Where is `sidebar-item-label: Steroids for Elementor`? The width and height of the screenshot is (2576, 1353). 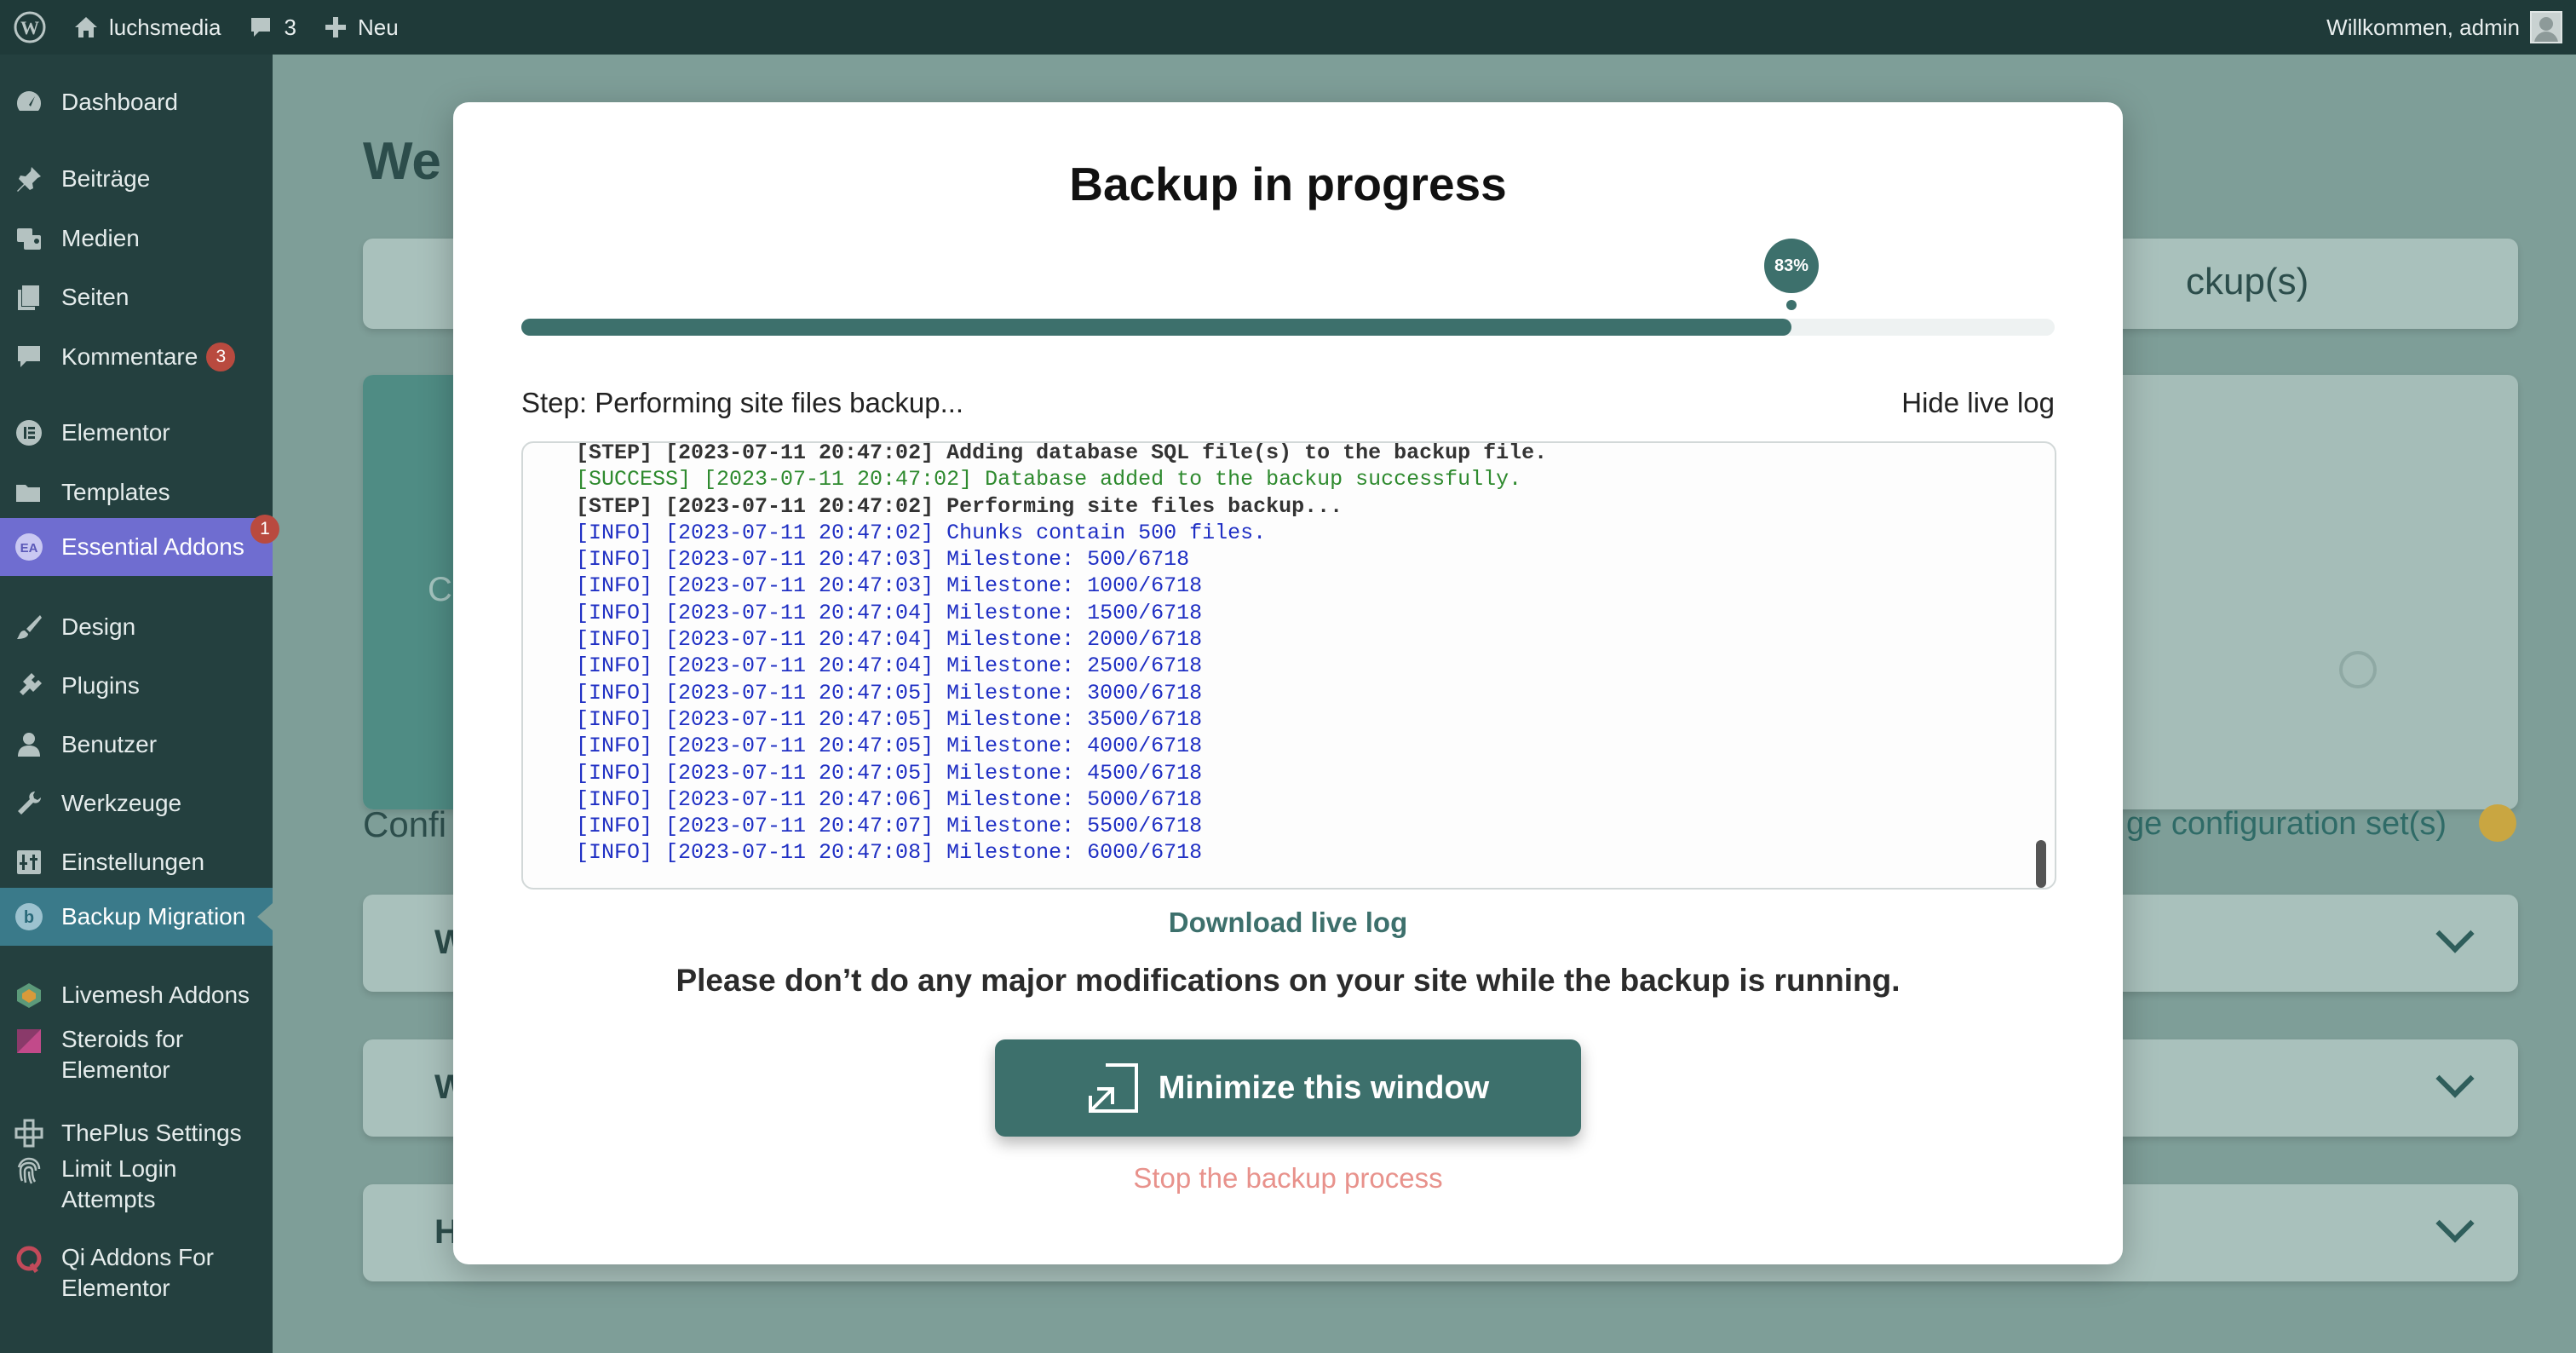 sidebar-item-label: Steroids for Elementor is located at coordinates (123, 1054).